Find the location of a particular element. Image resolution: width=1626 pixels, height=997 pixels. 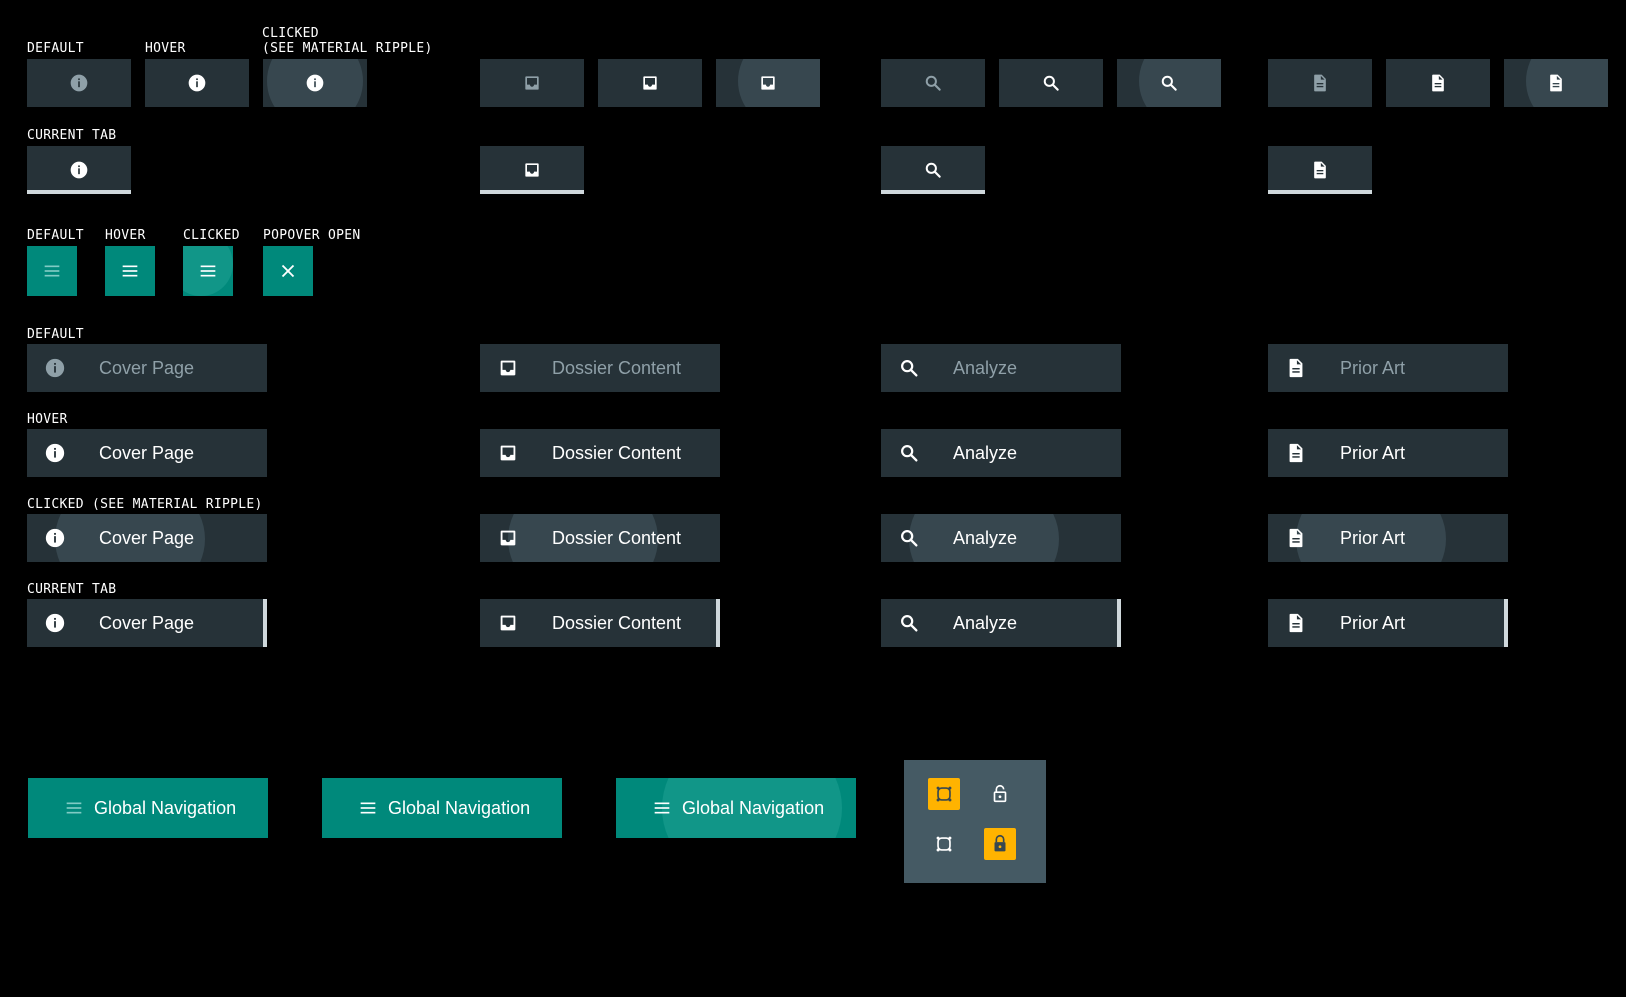

wide-tab-dossier-hover: Dossier Content is located at coordinates (600, 453).